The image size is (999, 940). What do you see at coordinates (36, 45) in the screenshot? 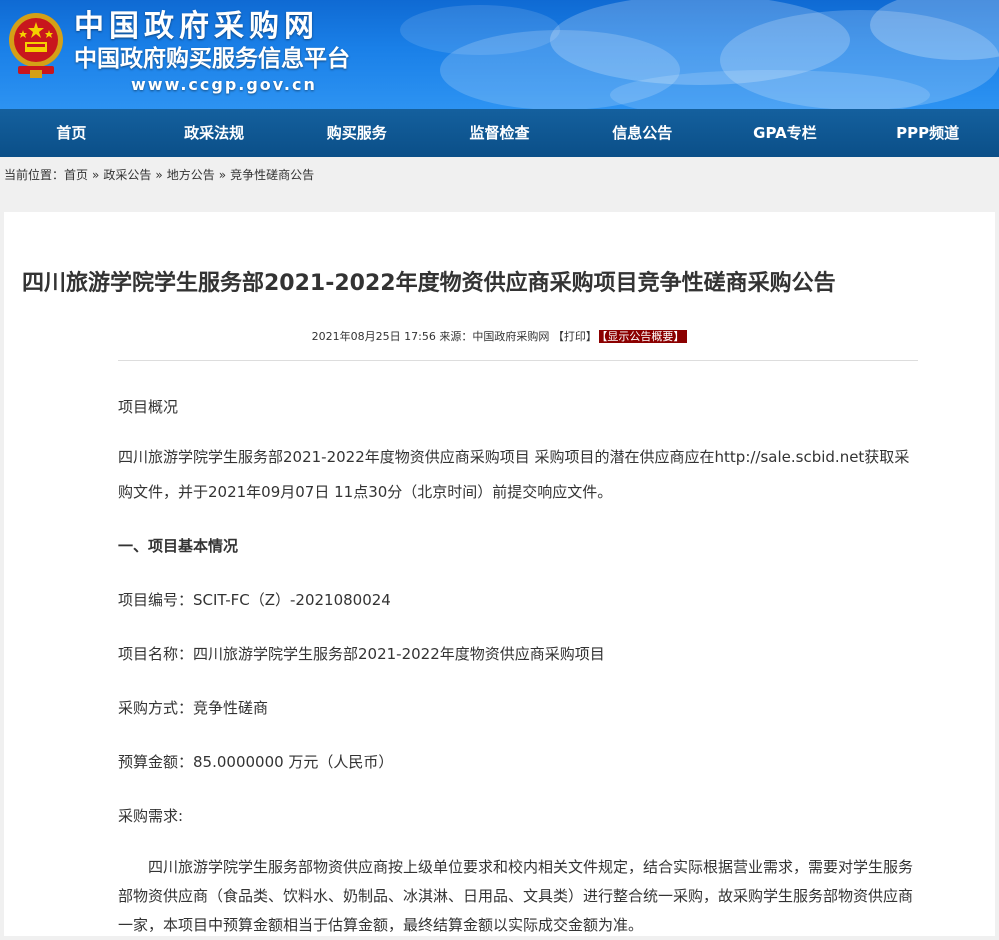
I see `national-emblem-icon` at bounding box center [36, 45].